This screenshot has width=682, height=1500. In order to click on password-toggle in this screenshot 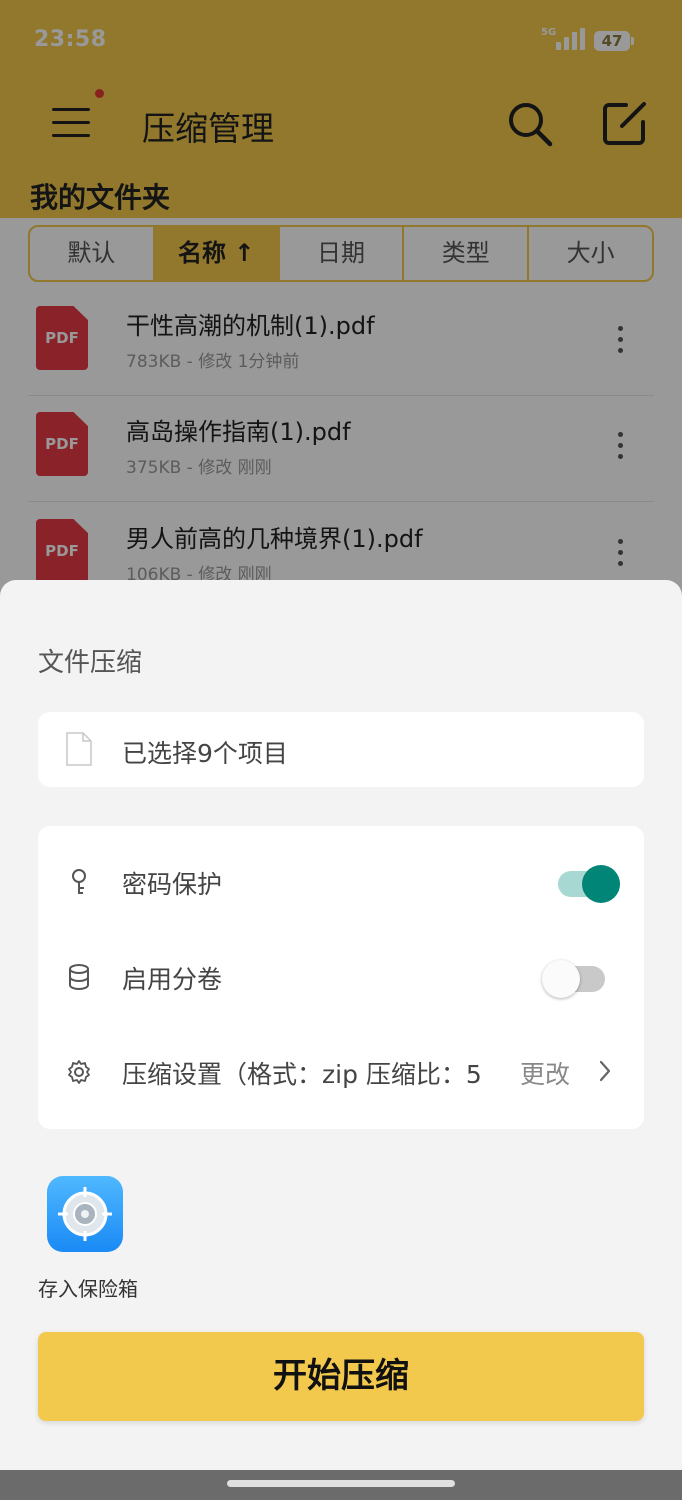, I will do `click(589, 884)`.